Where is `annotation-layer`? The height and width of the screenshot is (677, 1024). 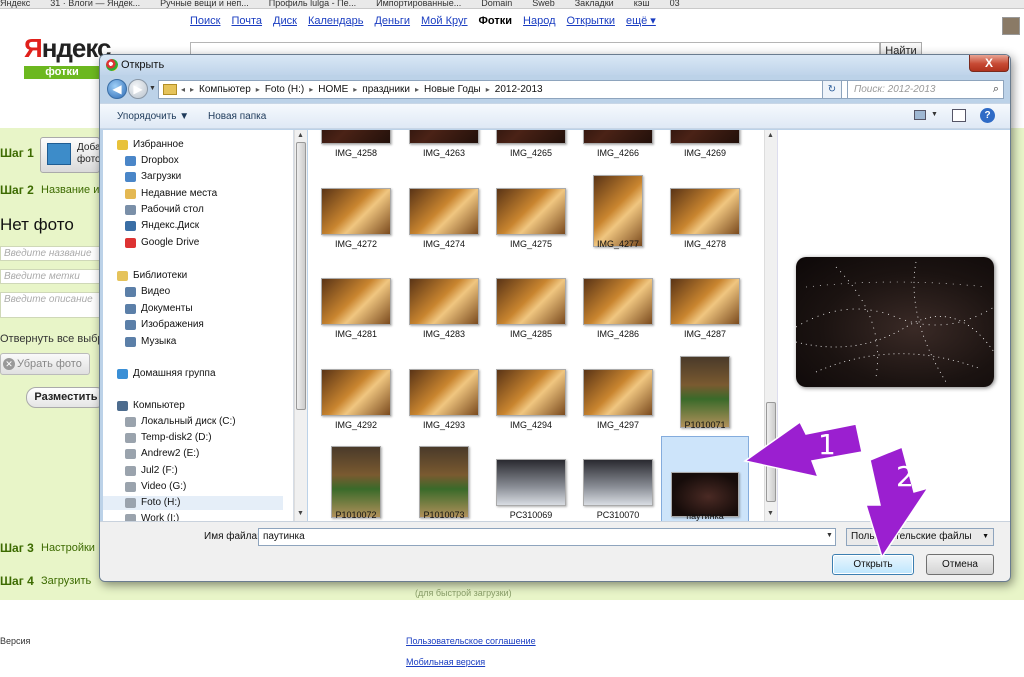
annotation-layer is located at coordinates (836, 489).